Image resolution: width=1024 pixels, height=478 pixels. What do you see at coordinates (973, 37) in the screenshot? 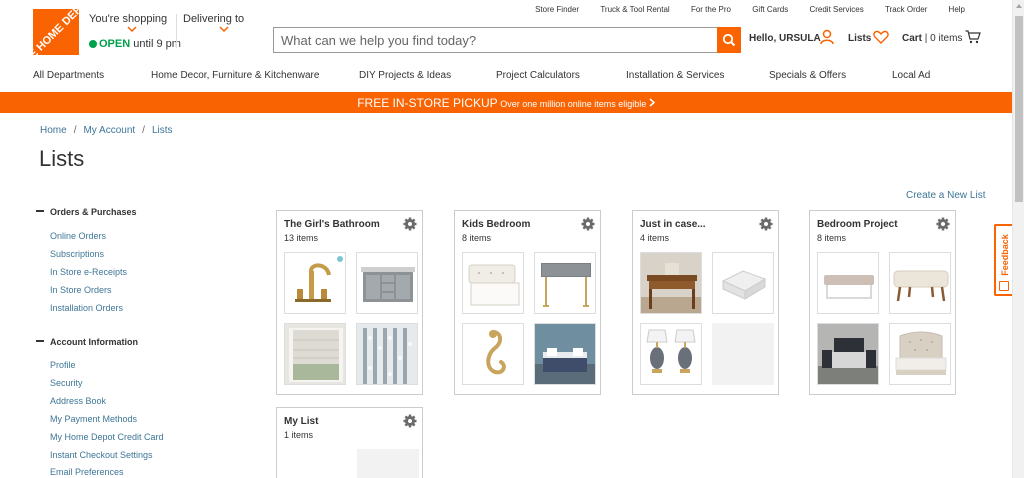
I see `cart-icon` at bounding box center [973, 37].